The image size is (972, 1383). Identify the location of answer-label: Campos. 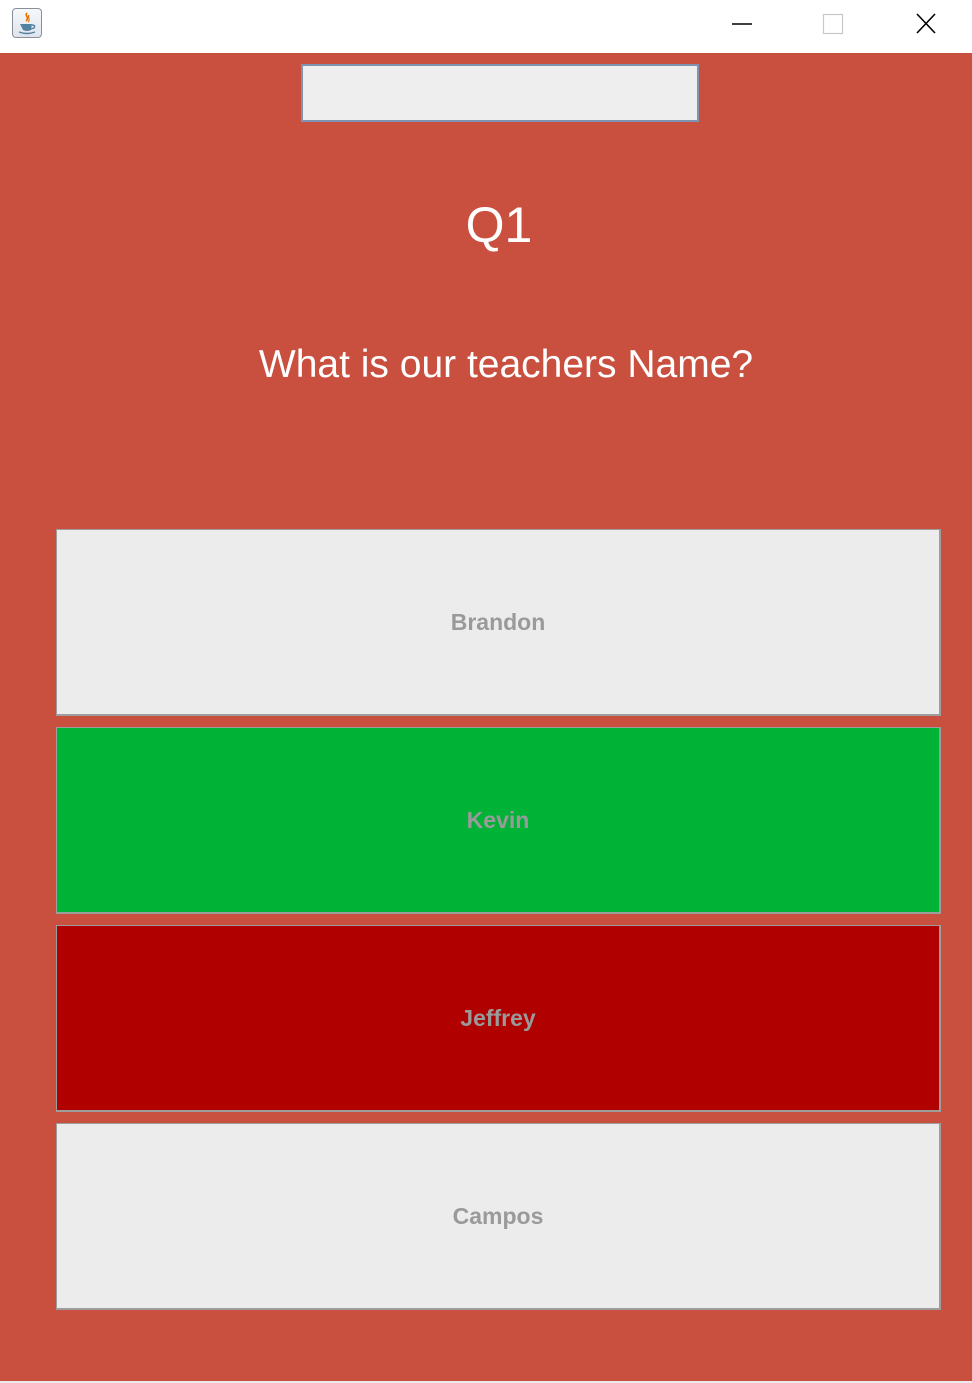
(498, 1215).